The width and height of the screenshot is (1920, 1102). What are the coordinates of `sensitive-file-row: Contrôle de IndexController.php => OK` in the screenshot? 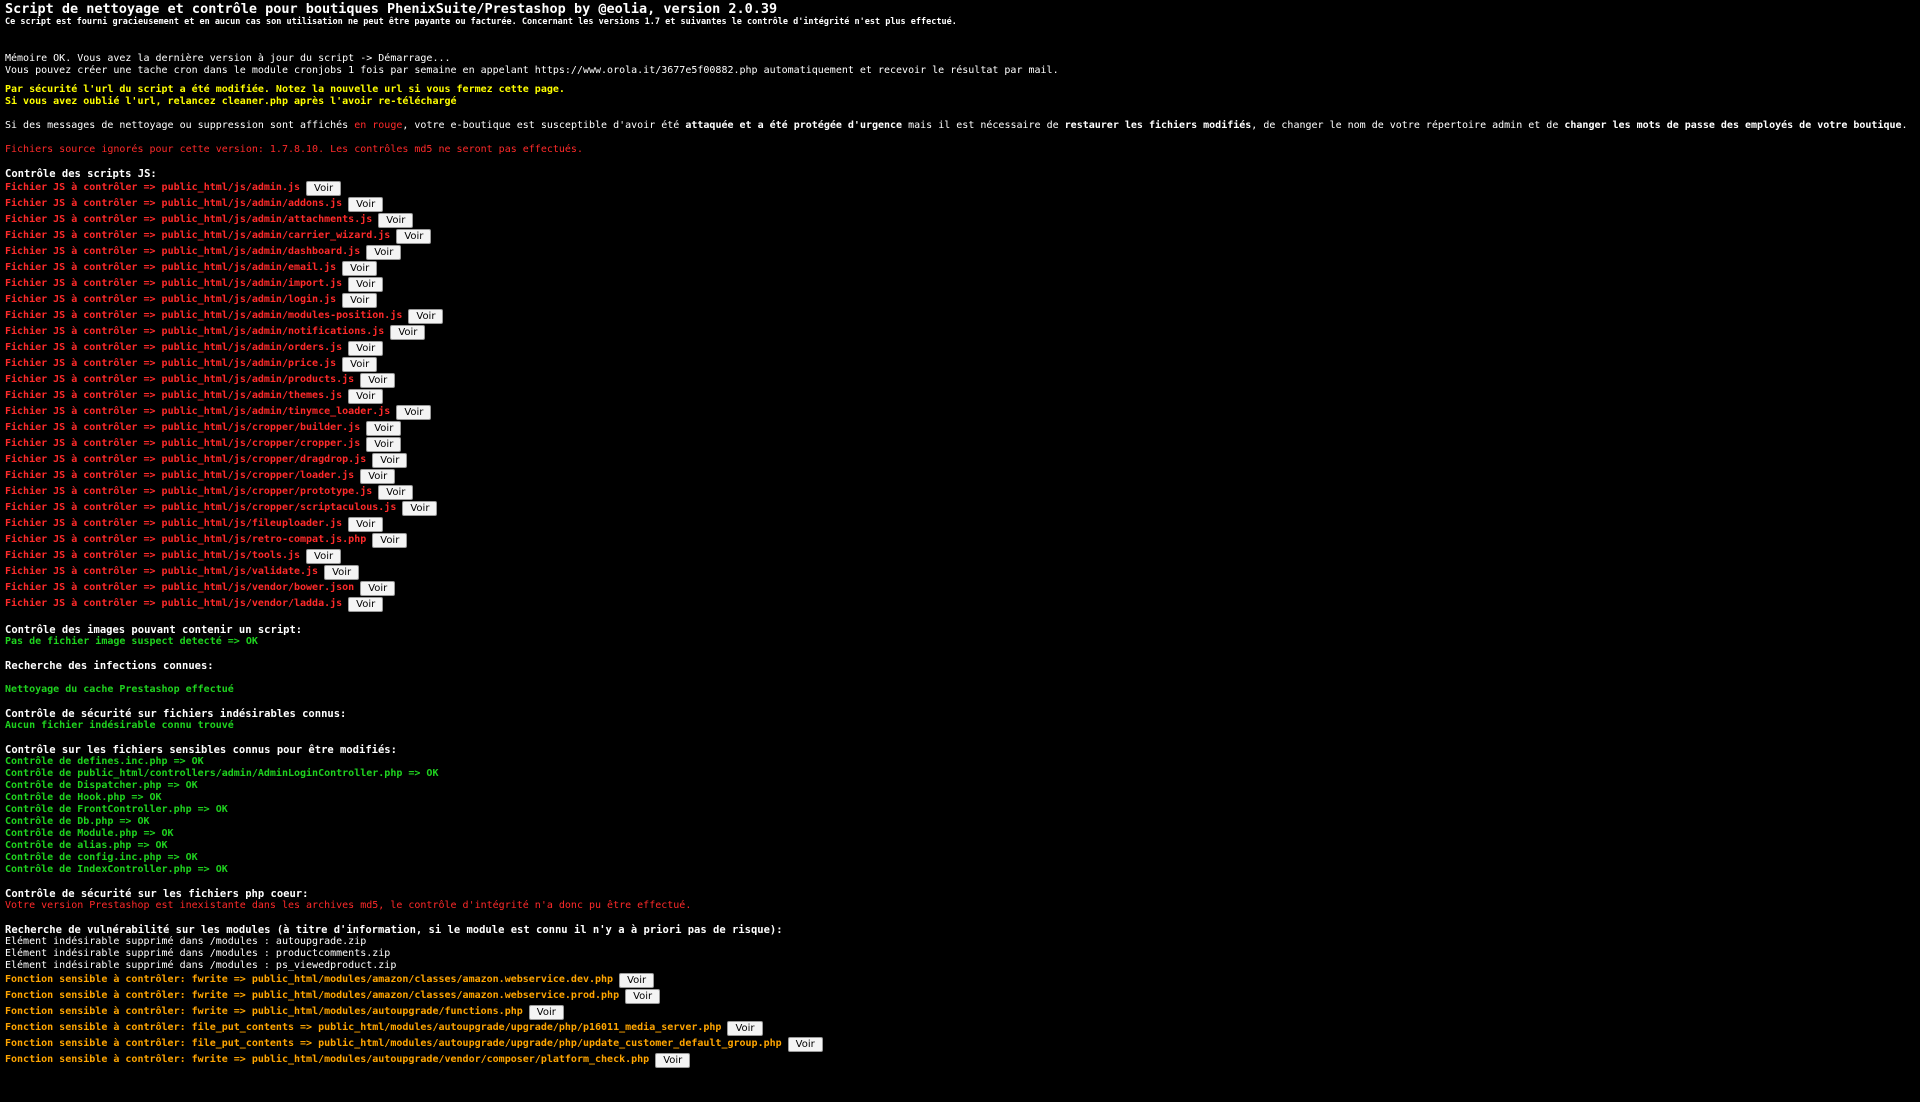 It's located at (957, 870).